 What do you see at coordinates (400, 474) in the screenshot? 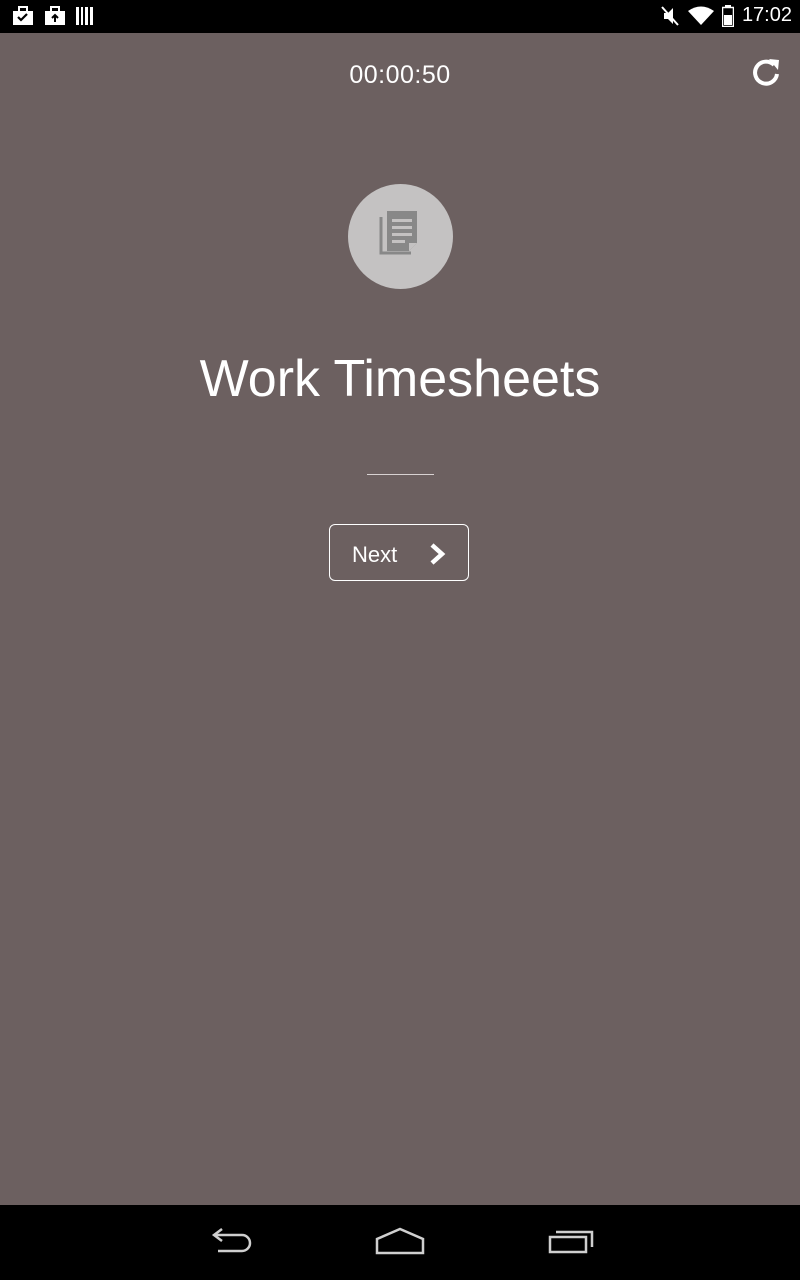
I see `divider` at bounding box center [400, 474].